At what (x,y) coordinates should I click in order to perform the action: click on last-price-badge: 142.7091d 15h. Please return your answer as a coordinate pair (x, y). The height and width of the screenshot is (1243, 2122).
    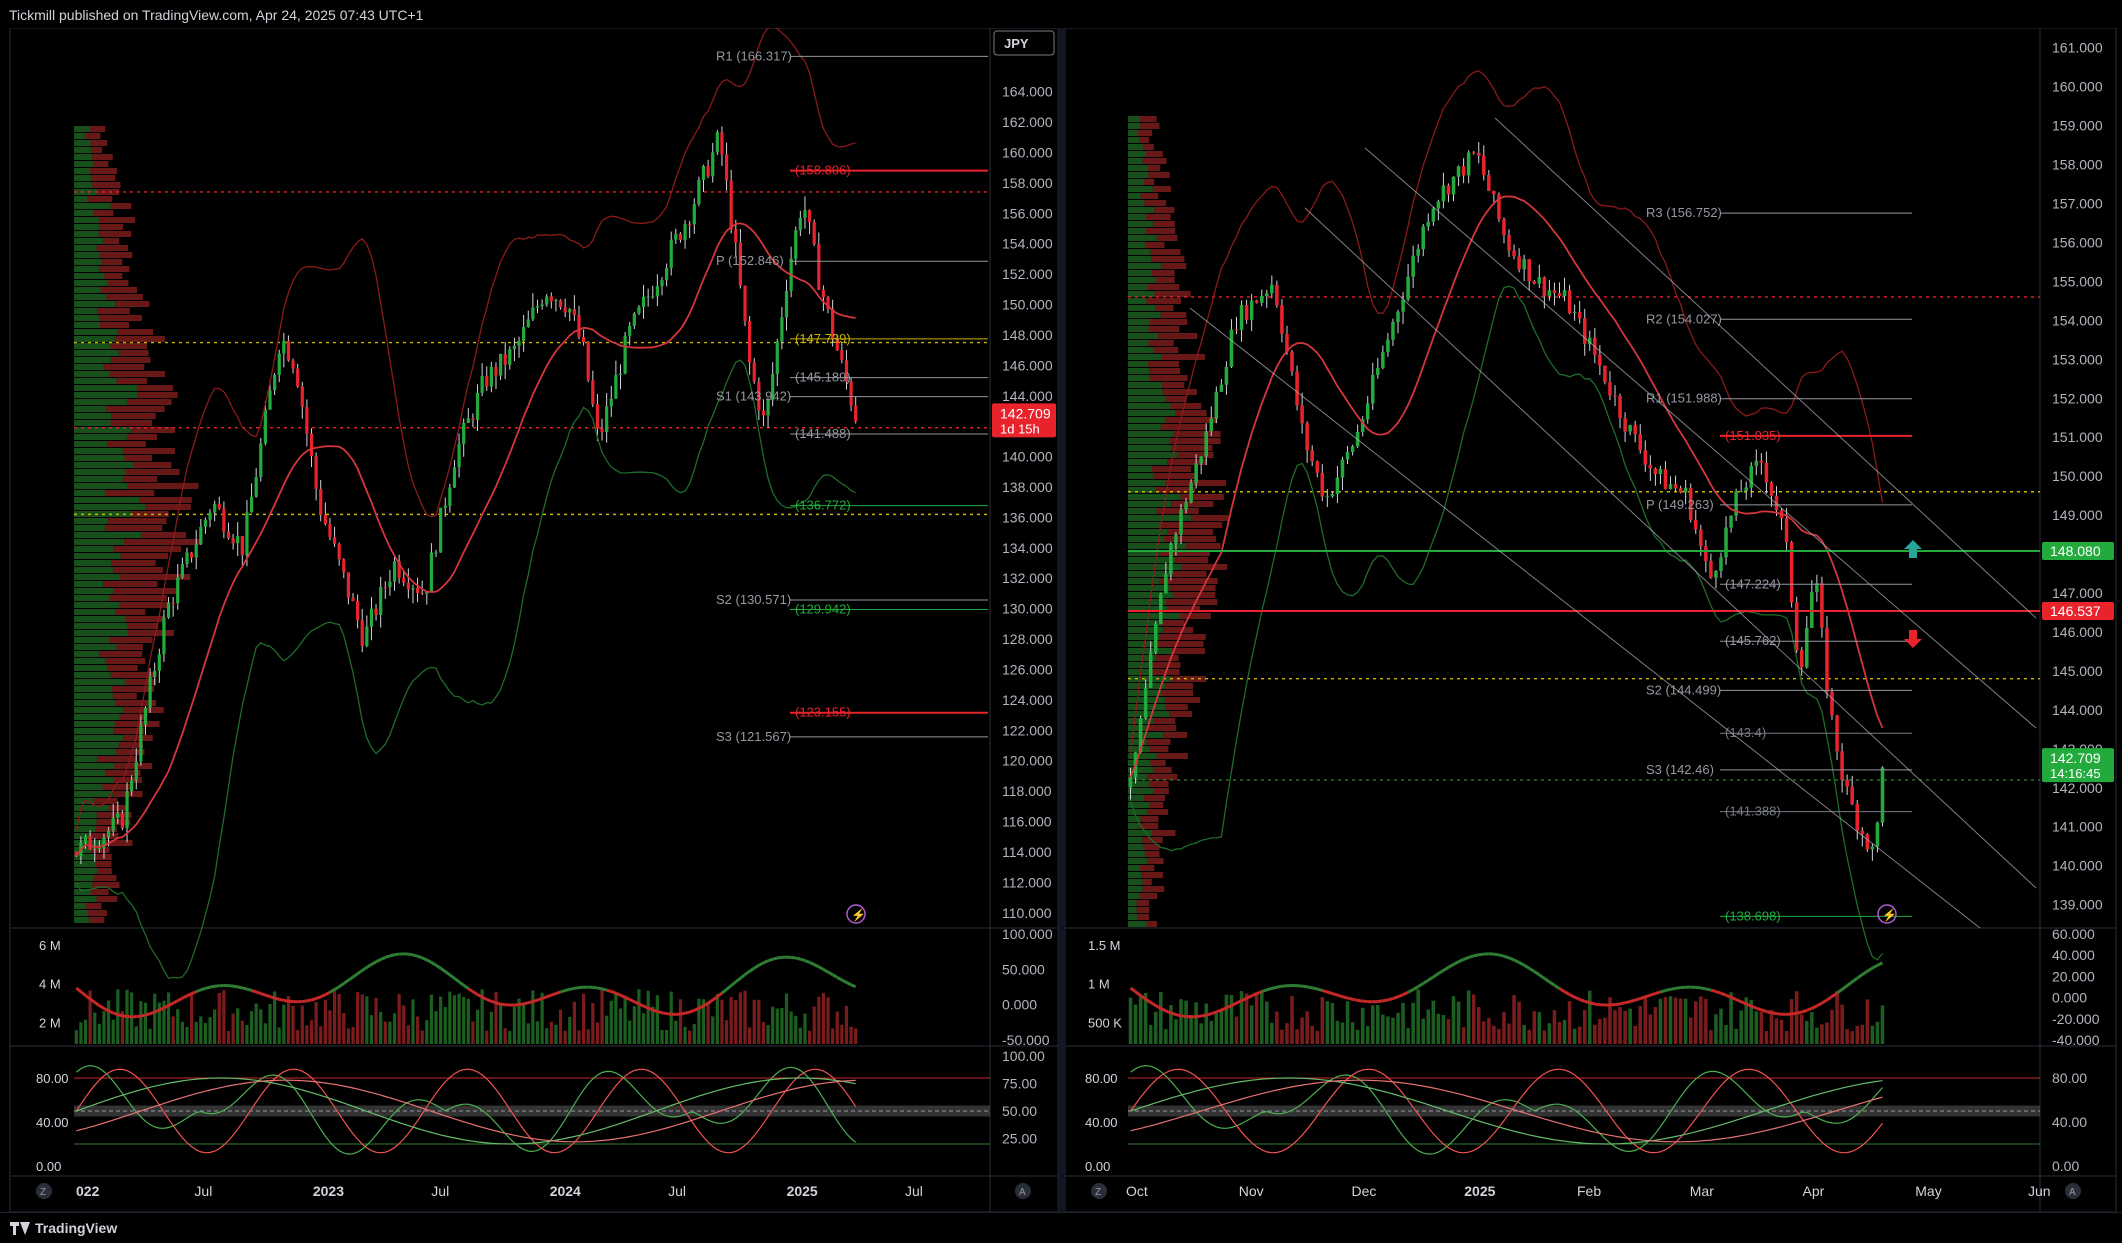
    Looking at the image, I should click on (1024, 420).